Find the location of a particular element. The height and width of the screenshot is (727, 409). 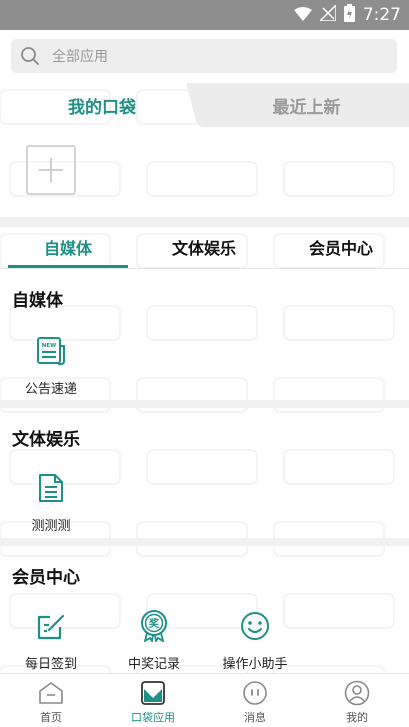

section-title: 会员中心 is located at coordinates (46, 578).